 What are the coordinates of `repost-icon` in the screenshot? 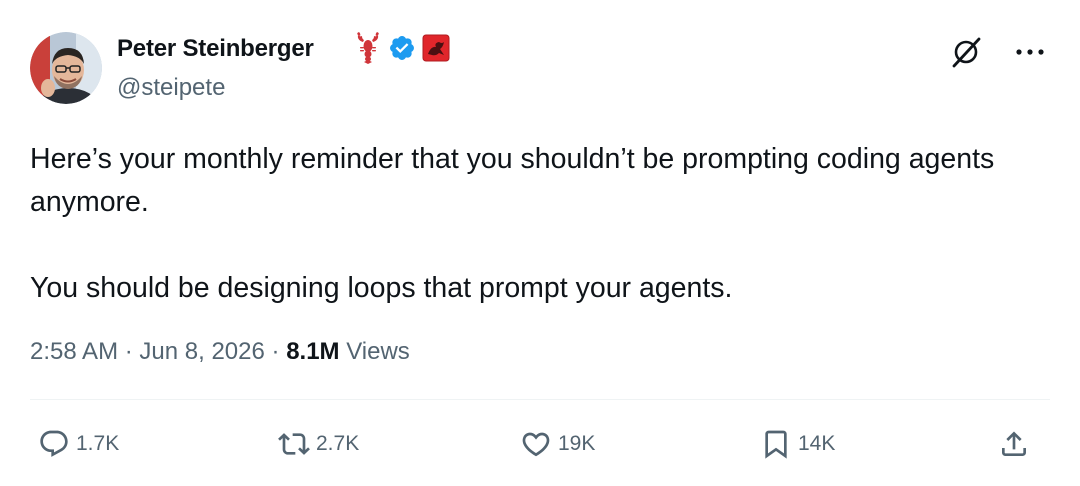 It's located at (294, 444).